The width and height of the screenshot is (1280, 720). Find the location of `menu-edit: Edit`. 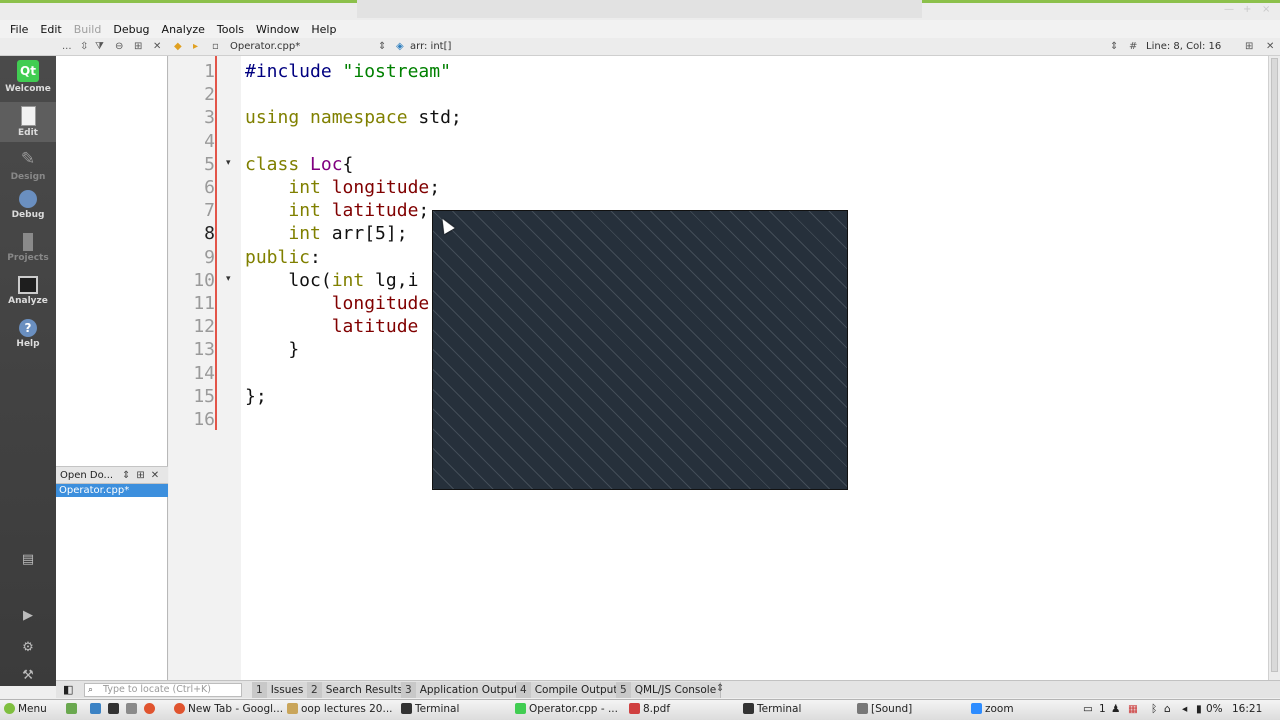

menu-edit: Edit is located at coordinates (50, 29).